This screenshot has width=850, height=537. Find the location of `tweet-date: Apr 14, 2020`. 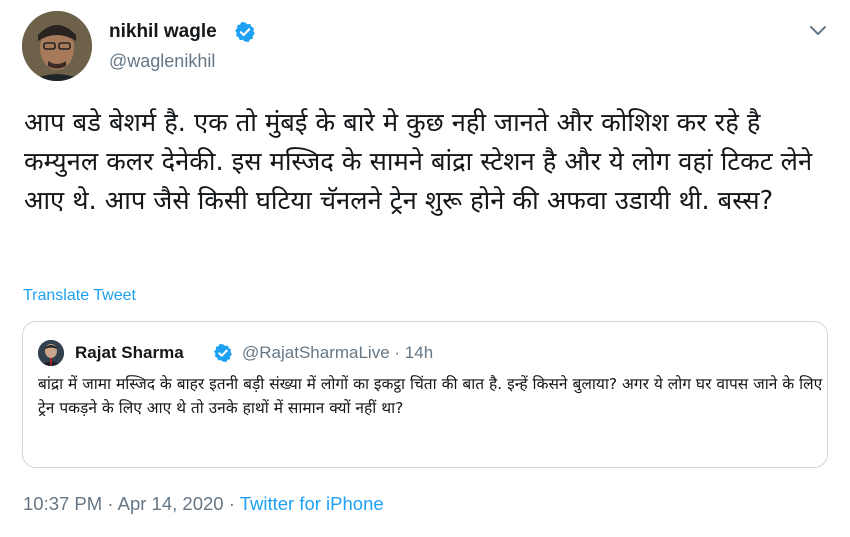

tweet-date: Apr 14, 2020 is located at coordinates (171, 503).